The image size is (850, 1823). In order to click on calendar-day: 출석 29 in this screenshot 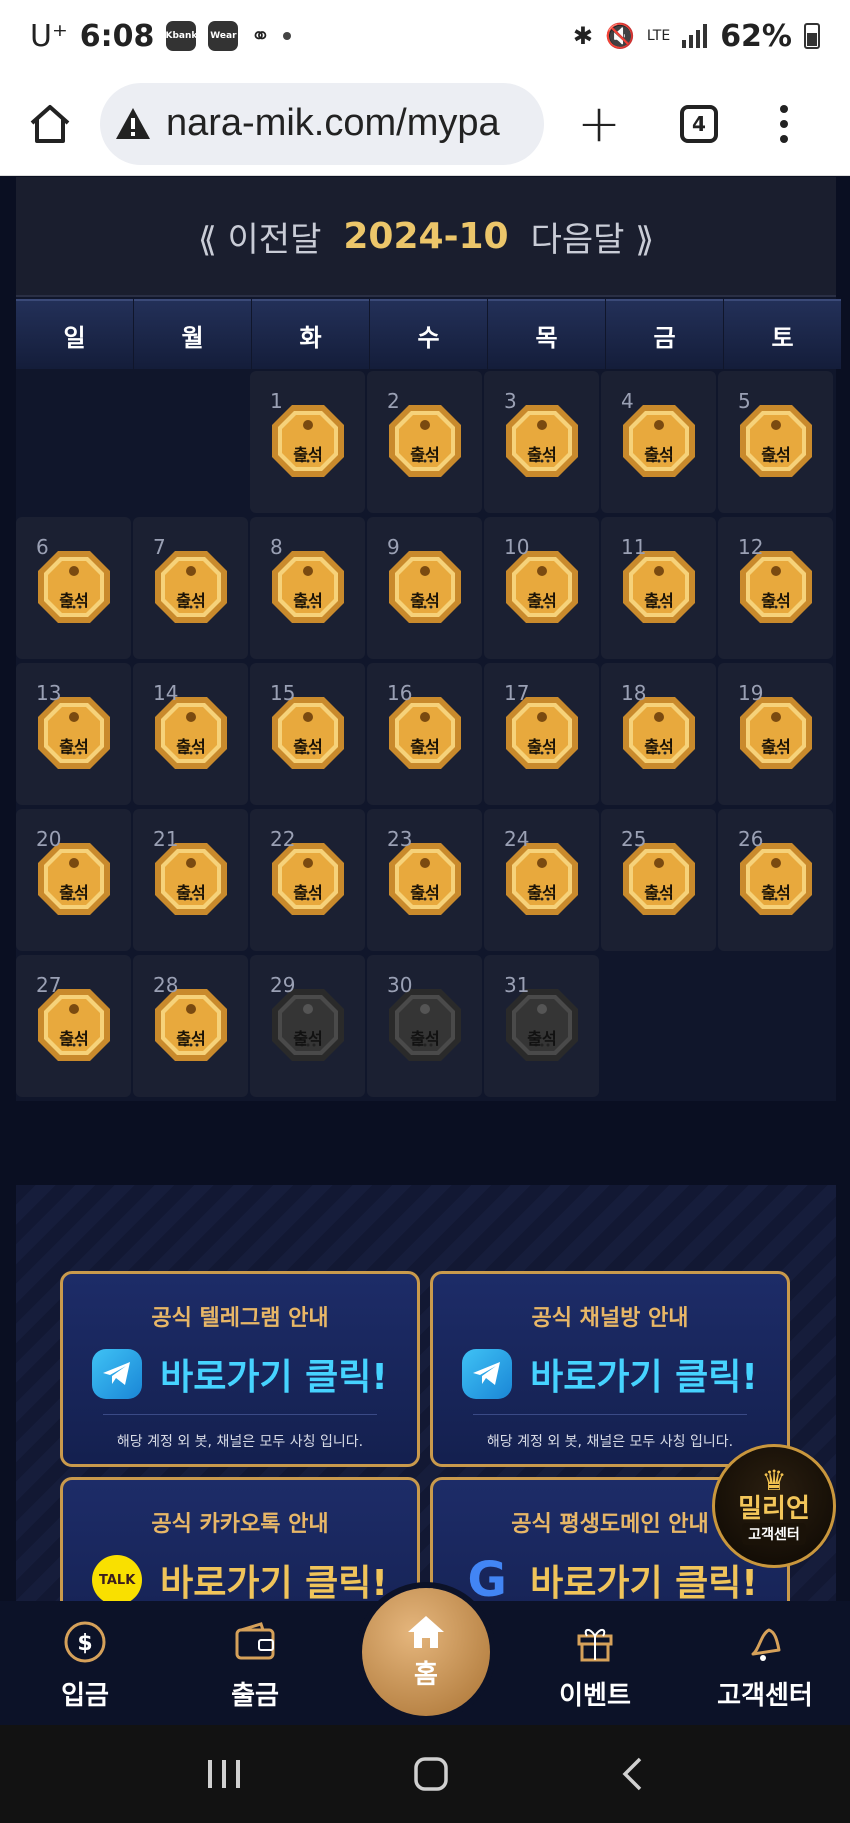, I will do `click(307, 1026)`.